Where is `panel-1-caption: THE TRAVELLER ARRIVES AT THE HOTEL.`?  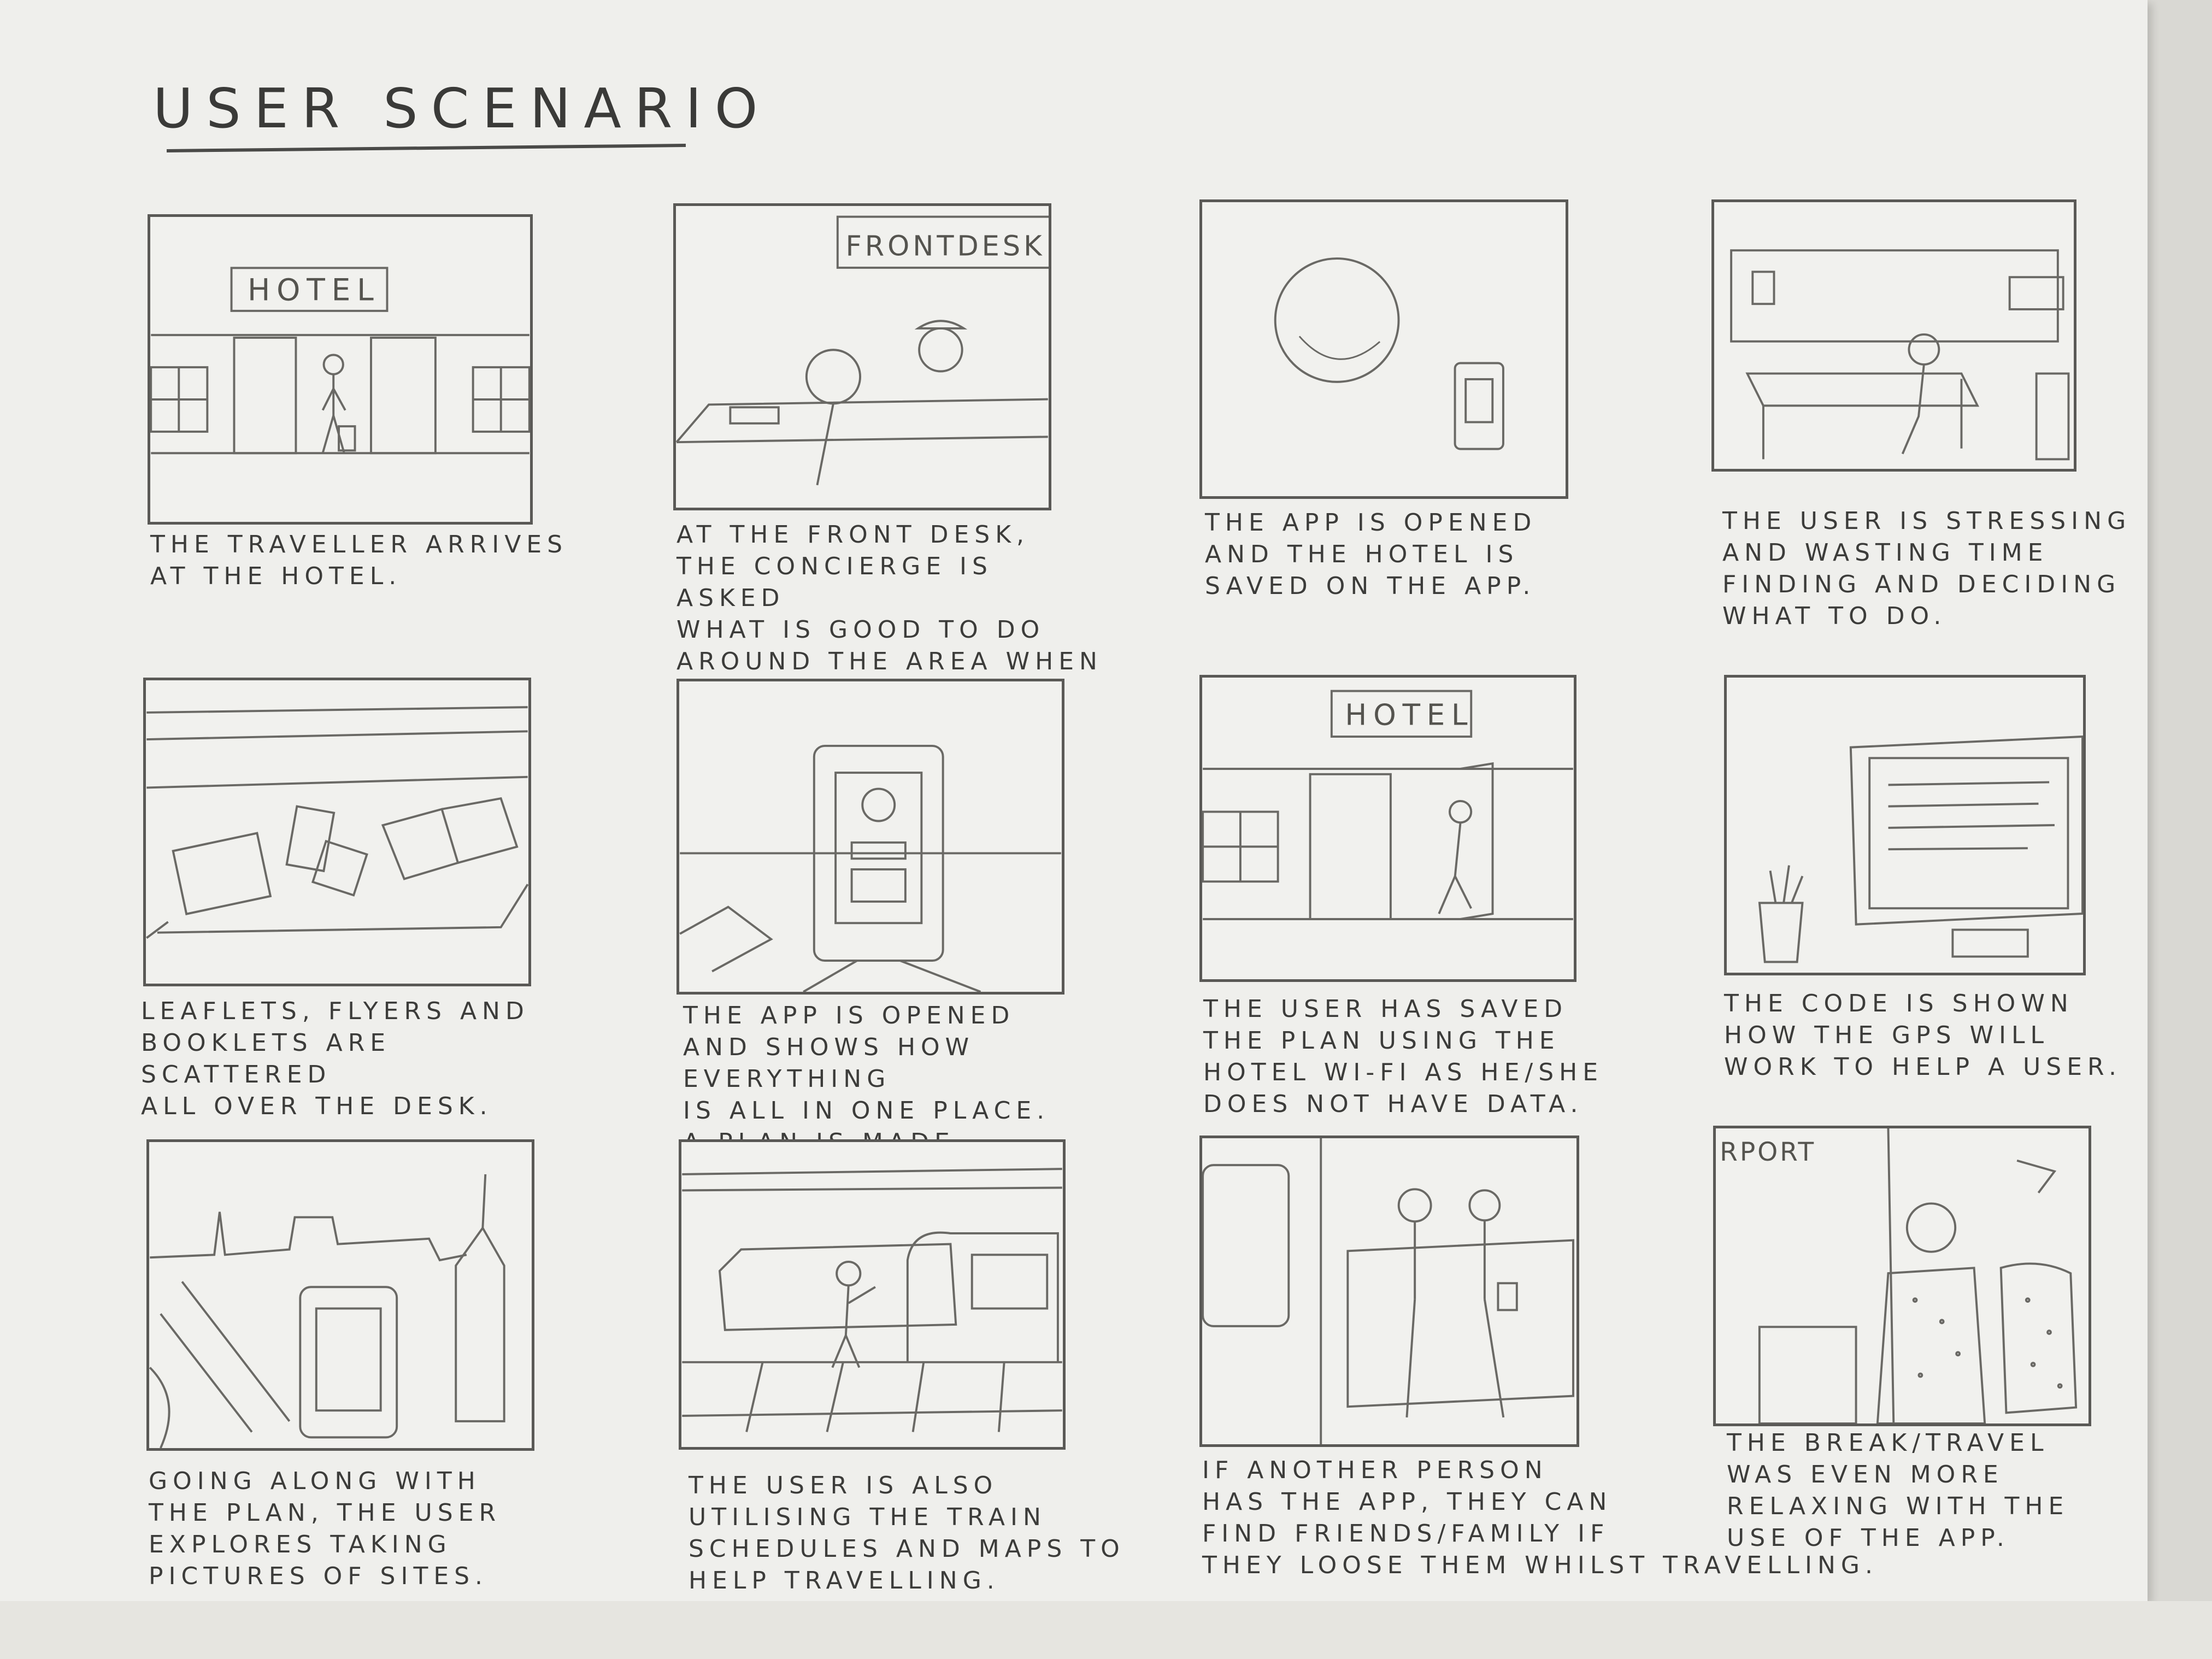
panel-1-caption: THE TRAVELLER ARRIVES AT THE HOTEL. is located at coordinates (359, 560).